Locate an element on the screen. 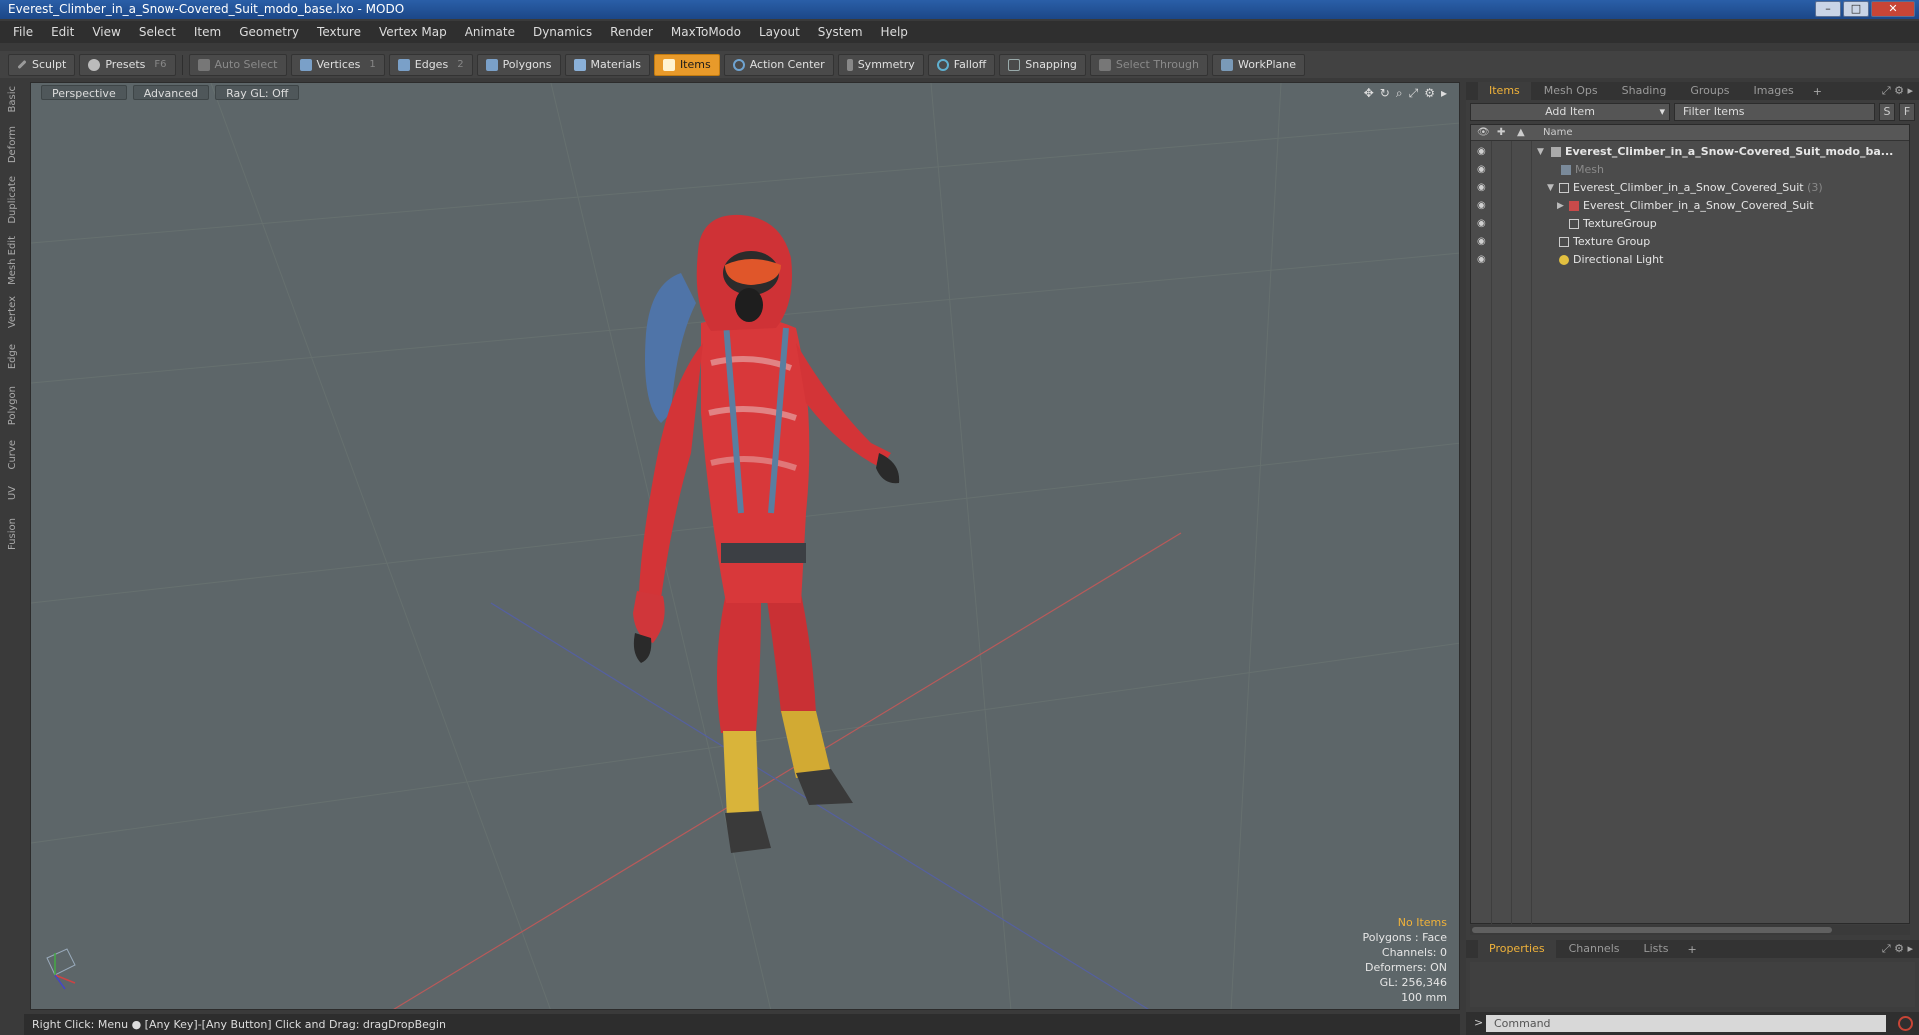  menu-maxtomodo: MaxToModo is located at coordinates (706, 32).